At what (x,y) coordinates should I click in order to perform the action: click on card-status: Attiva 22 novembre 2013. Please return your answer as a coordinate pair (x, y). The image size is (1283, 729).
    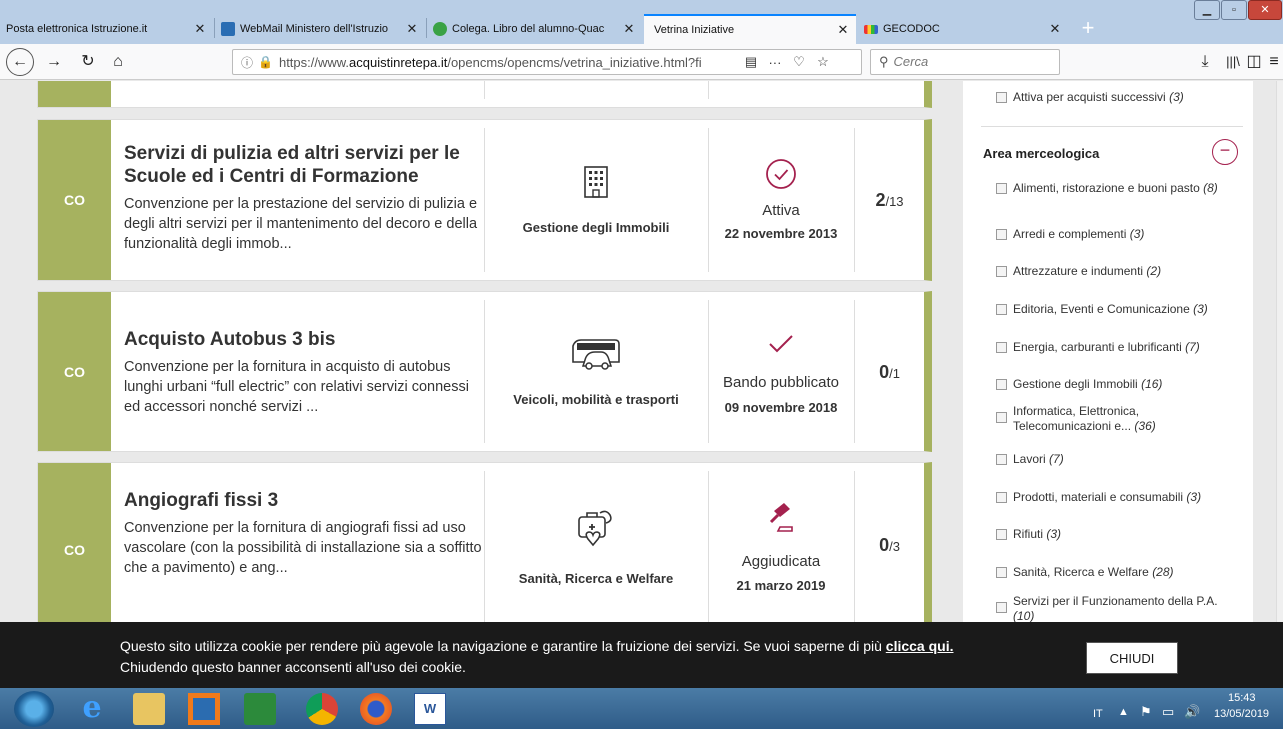
    Looking at the image, I should click on (781, 200).